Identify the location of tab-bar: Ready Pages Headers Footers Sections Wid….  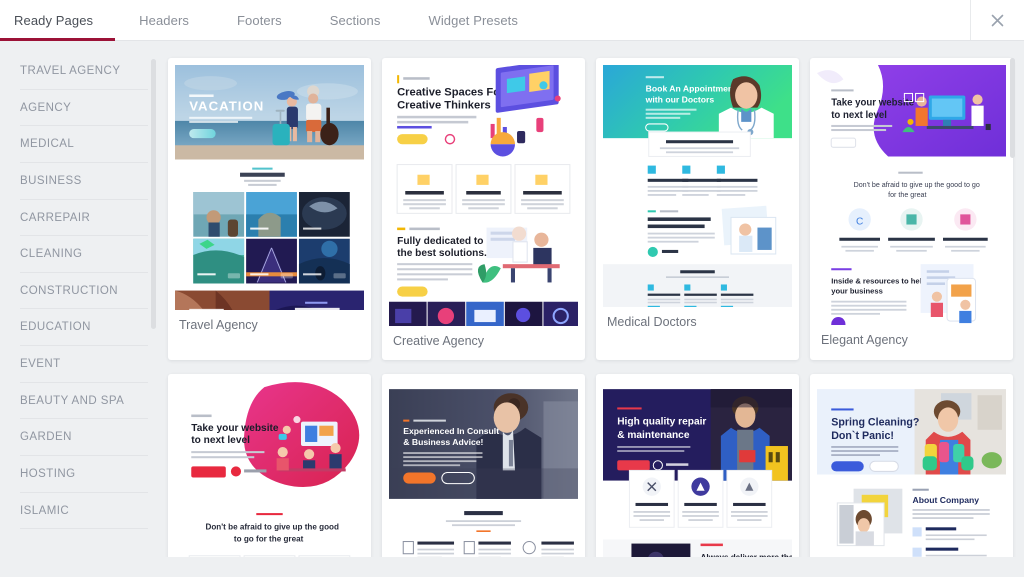
(512, 20).